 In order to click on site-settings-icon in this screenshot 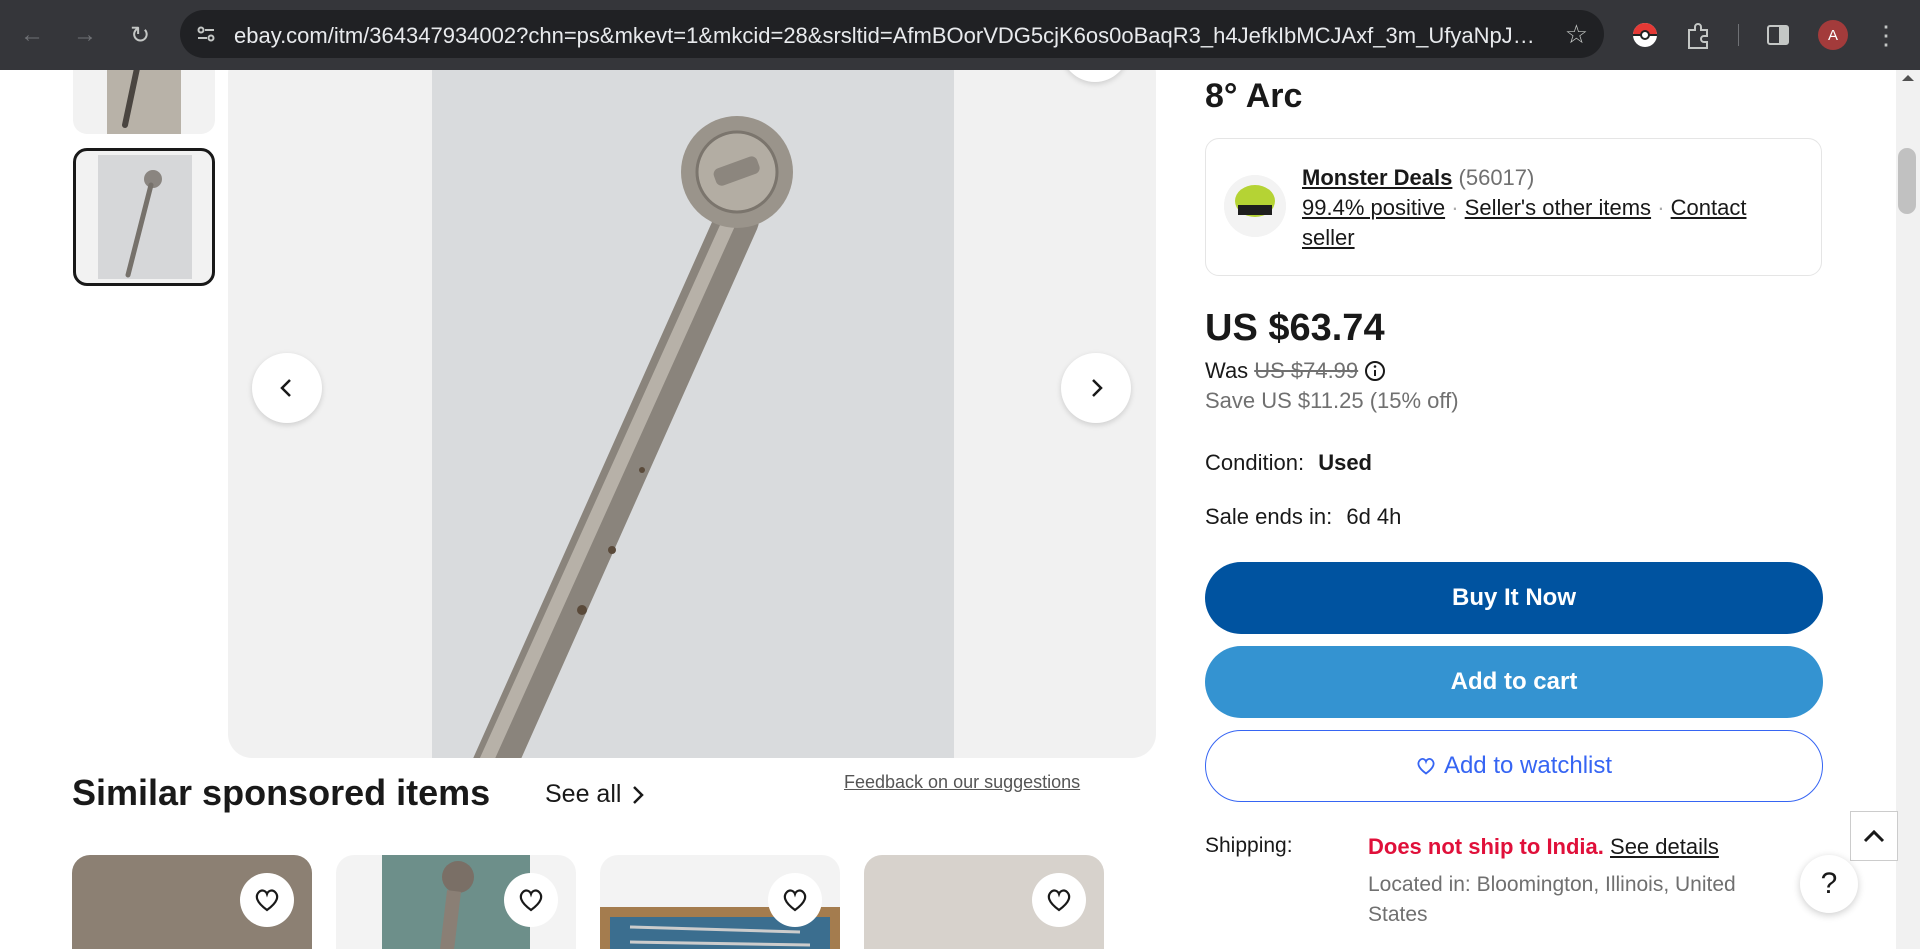, I will do `click(206, 34)`.